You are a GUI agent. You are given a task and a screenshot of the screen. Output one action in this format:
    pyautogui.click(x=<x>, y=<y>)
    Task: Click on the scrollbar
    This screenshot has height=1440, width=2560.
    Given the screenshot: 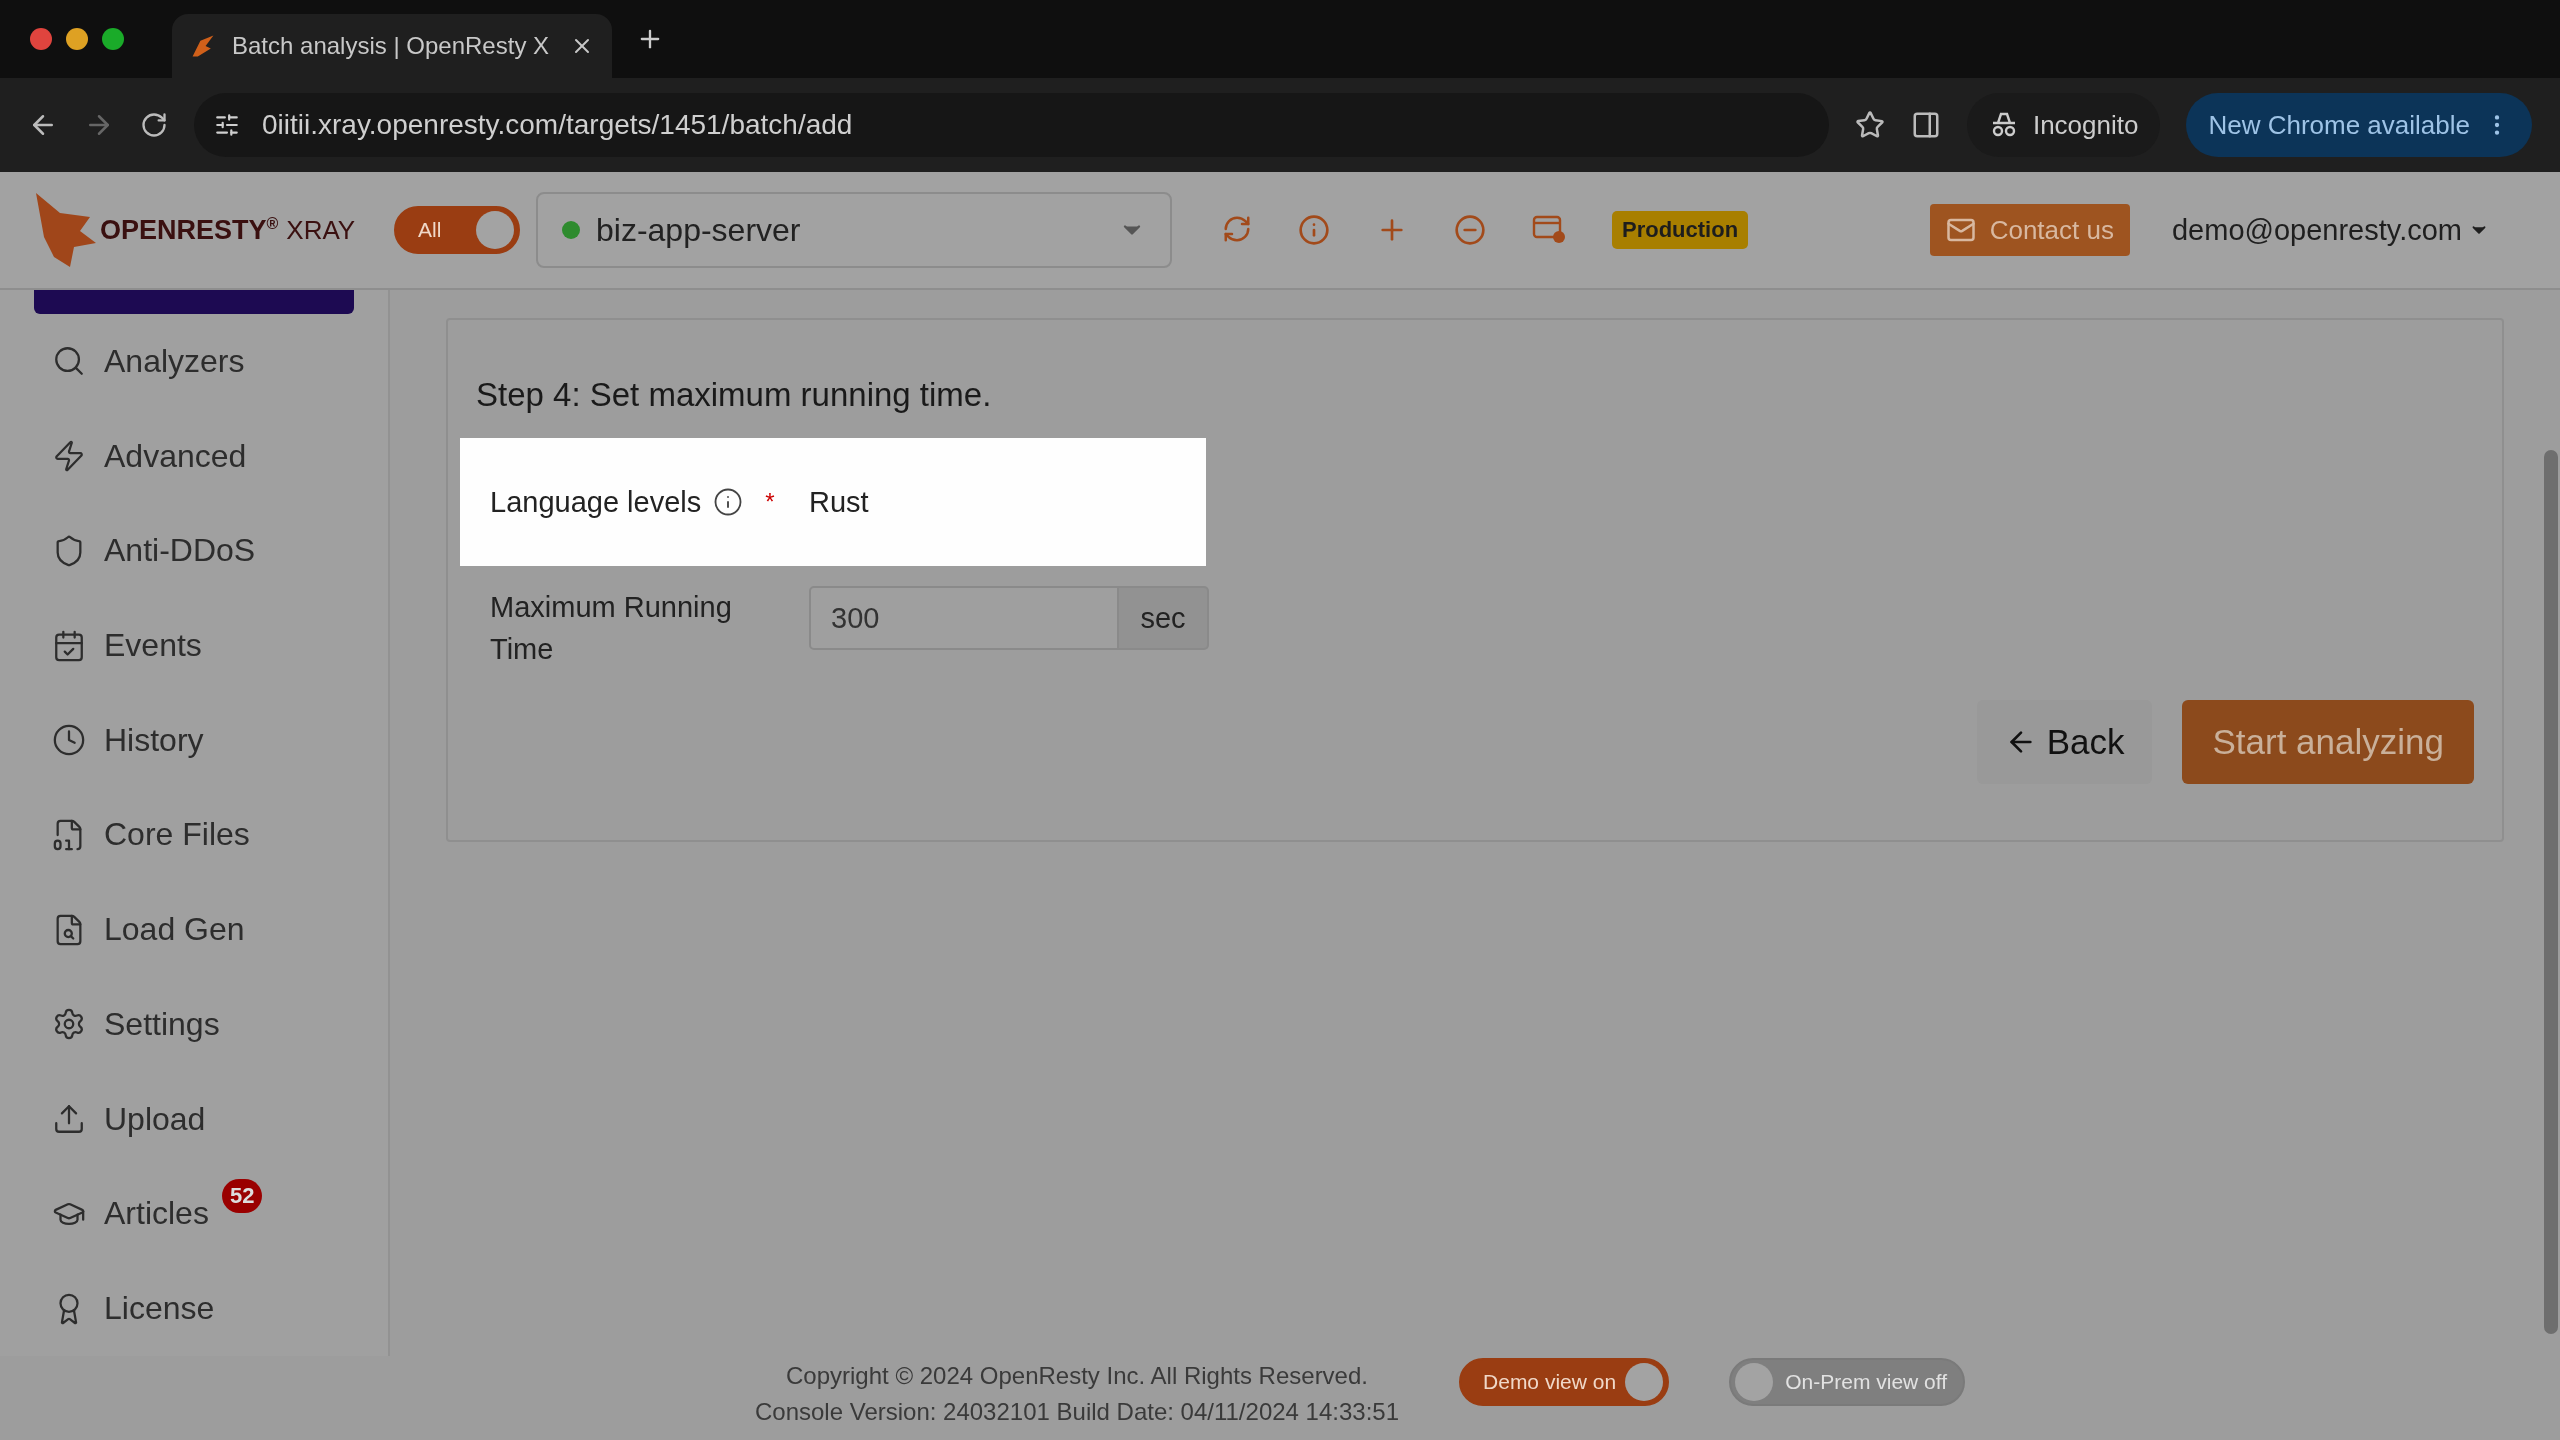 What is the action you would take?
    pyautogui.click(x=2551, y=892)
    